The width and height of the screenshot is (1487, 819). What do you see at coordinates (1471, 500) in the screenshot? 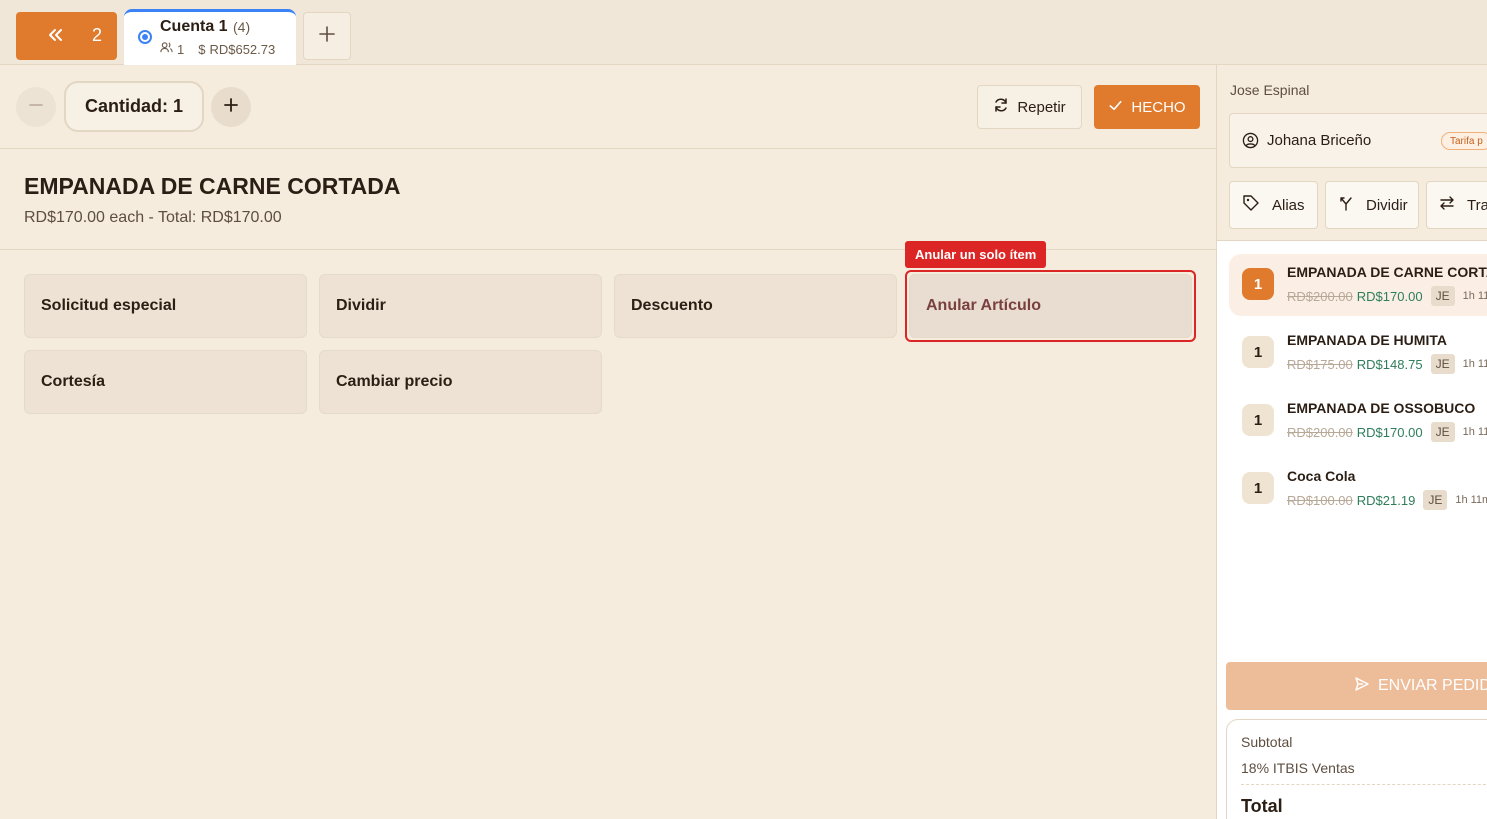
I see `order-item-time: 1h 11m` at bounding box center [1471, 500].